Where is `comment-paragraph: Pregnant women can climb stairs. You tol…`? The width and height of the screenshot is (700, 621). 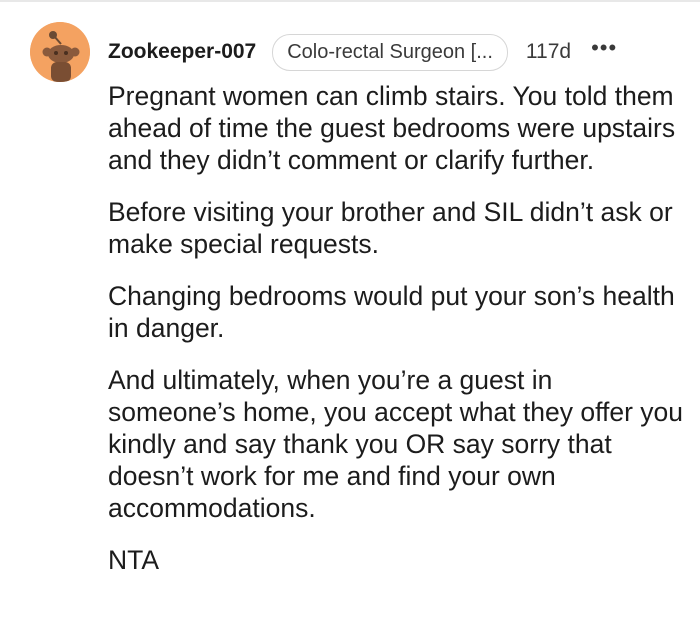 comment-paragraph: Pregnant women can climb stairs. You tol… is located at coordinates (392, 128).